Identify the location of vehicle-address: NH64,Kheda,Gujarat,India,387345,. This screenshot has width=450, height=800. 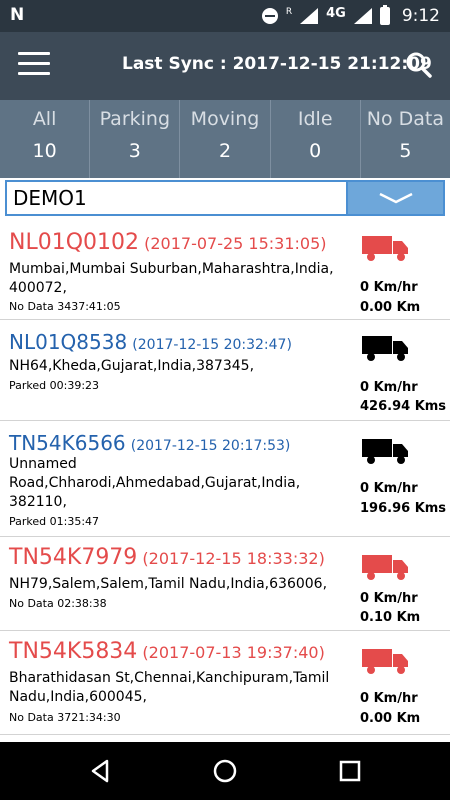
(132, 366).